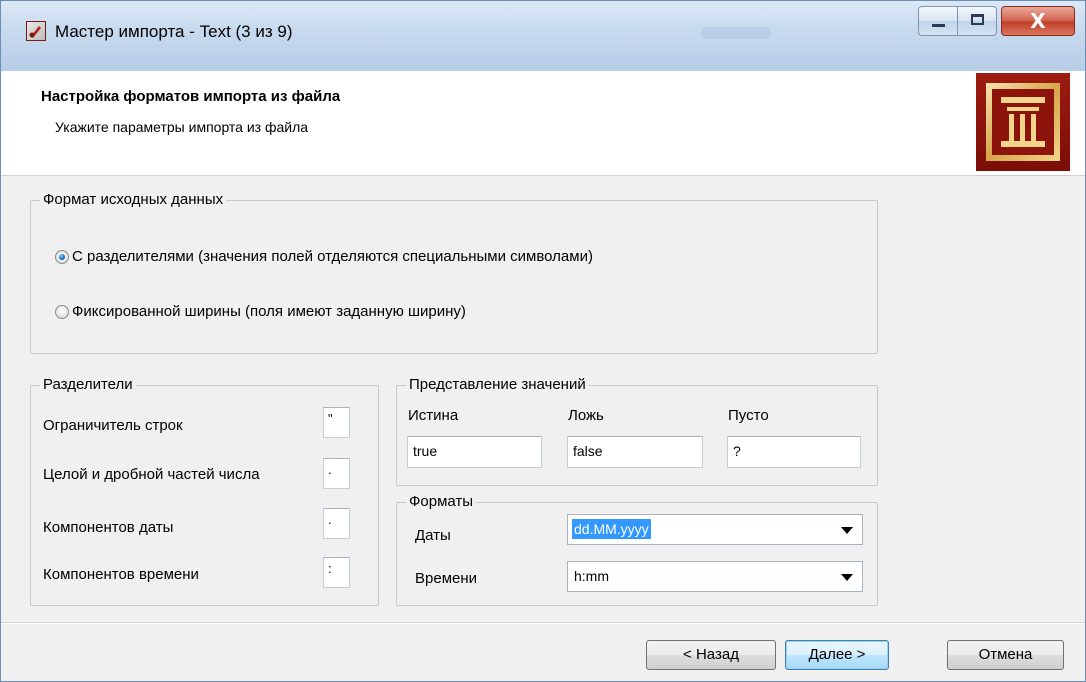  What do you see at coordinates (88, 385) in the screenshot?
I see `separators-legend: Разделители` at bounding box center [88, 385].